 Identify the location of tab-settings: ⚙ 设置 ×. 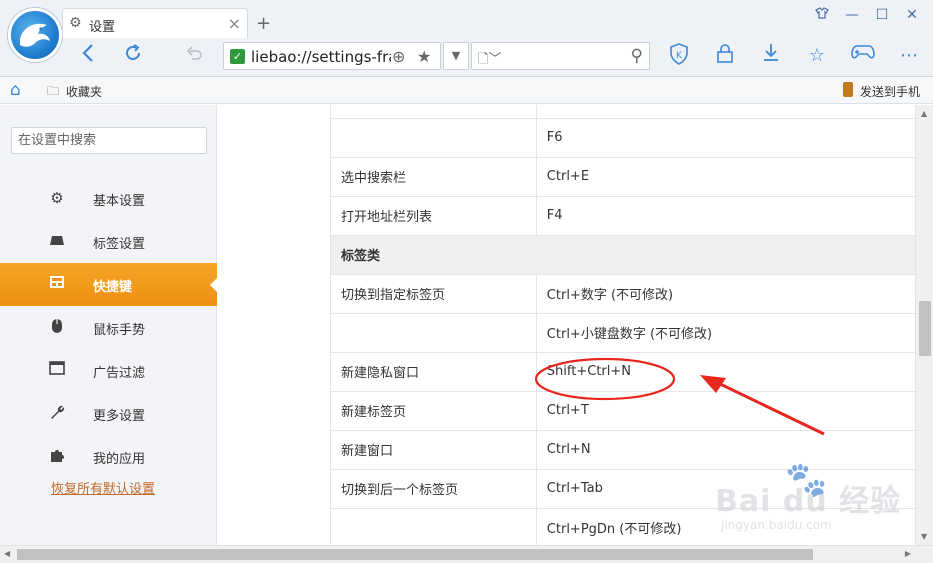
(155, 23).